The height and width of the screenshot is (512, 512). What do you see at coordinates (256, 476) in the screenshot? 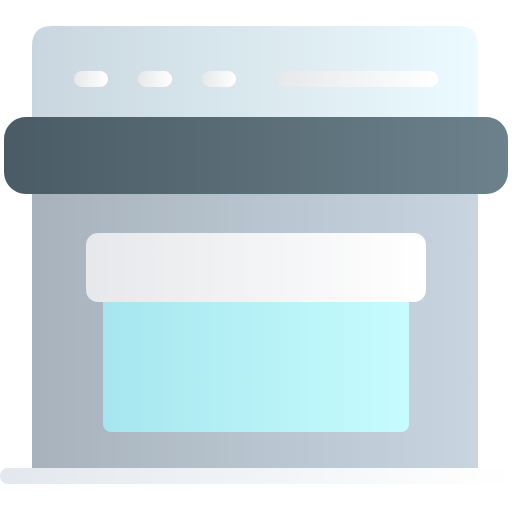
I see `window-base` at bounding box center [256, 476].